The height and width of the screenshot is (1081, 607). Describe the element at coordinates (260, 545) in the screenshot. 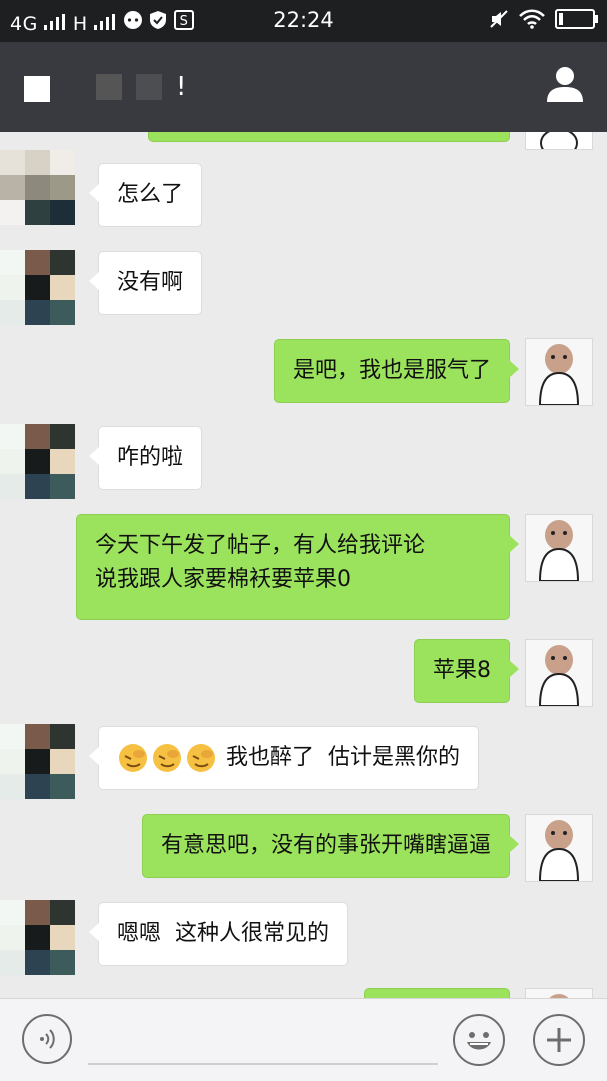

I see `message-text-line-1: 今天下午发了帖子，有人给我评论` at that location.